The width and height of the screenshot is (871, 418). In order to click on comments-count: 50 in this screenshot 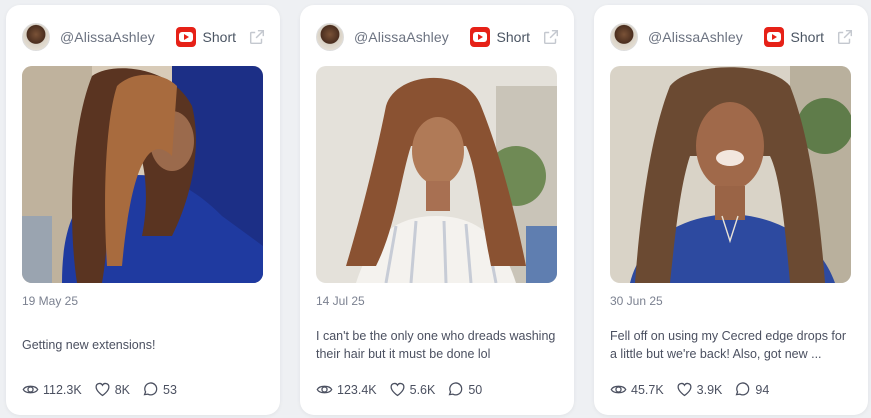, I will do `click(475, 389)`.